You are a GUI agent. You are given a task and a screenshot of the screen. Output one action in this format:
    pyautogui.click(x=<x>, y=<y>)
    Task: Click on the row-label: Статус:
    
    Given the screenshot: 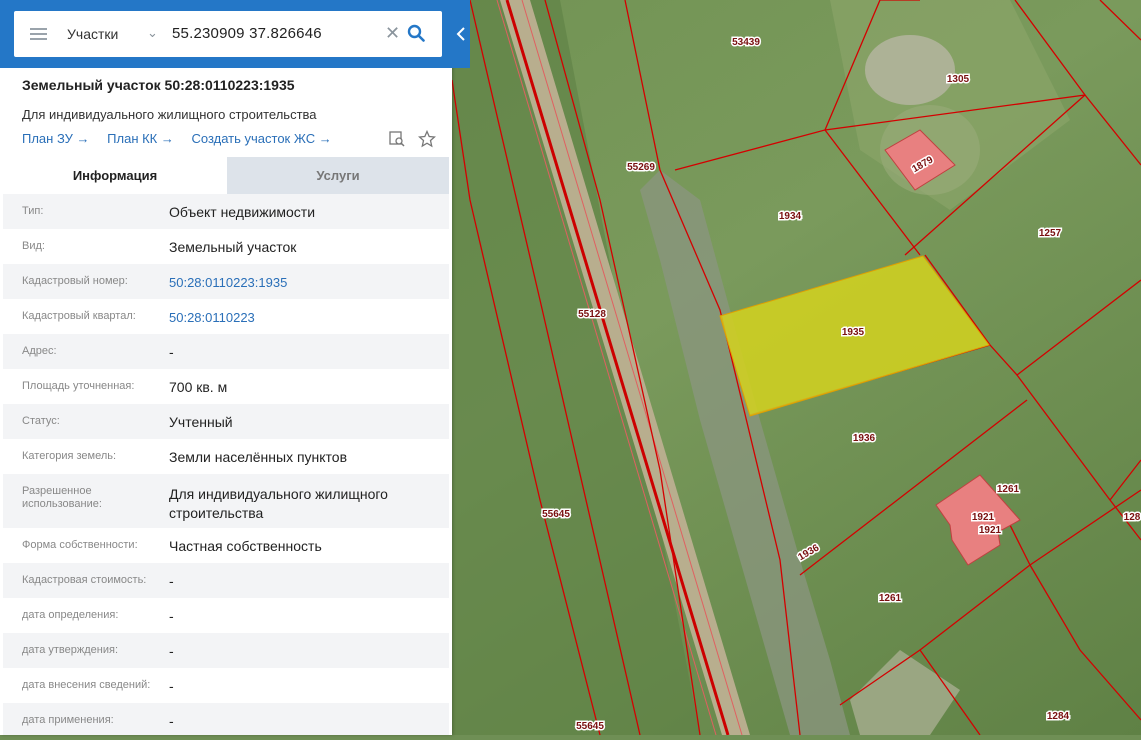 What is the action you would take?
    pyautogui.click(x=41, y=421)
    